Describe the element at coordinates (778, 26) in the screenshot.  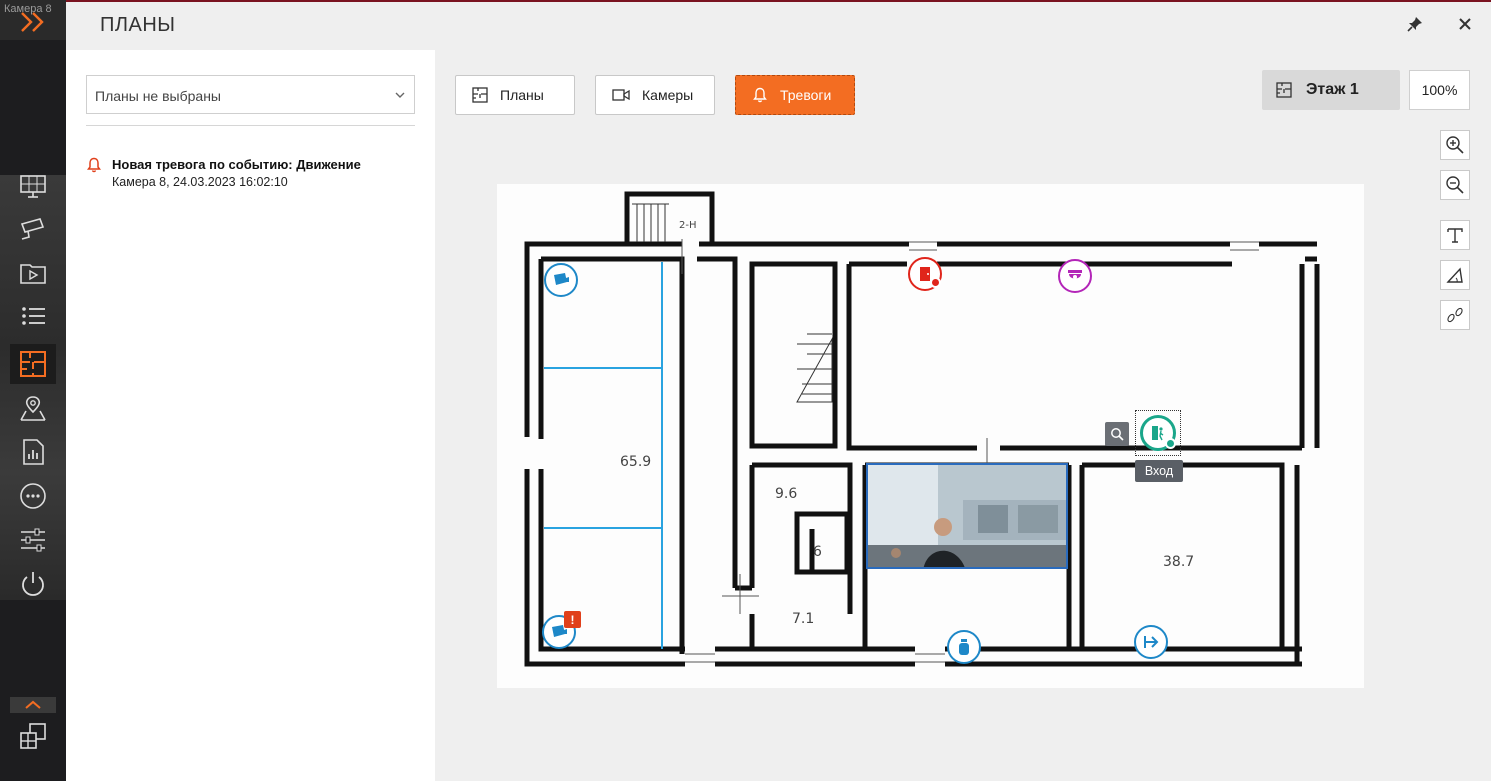
I see `panel-header: ПЛАНЫ` at that location.